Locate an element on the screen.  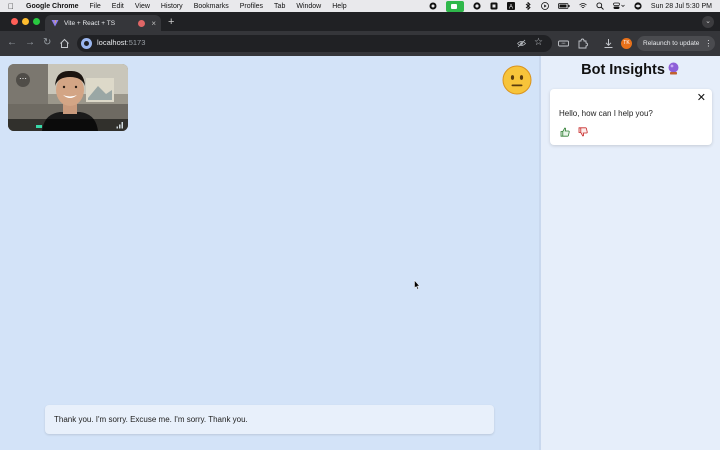
tab-close-icon: × is located at coordinates (153, 23).